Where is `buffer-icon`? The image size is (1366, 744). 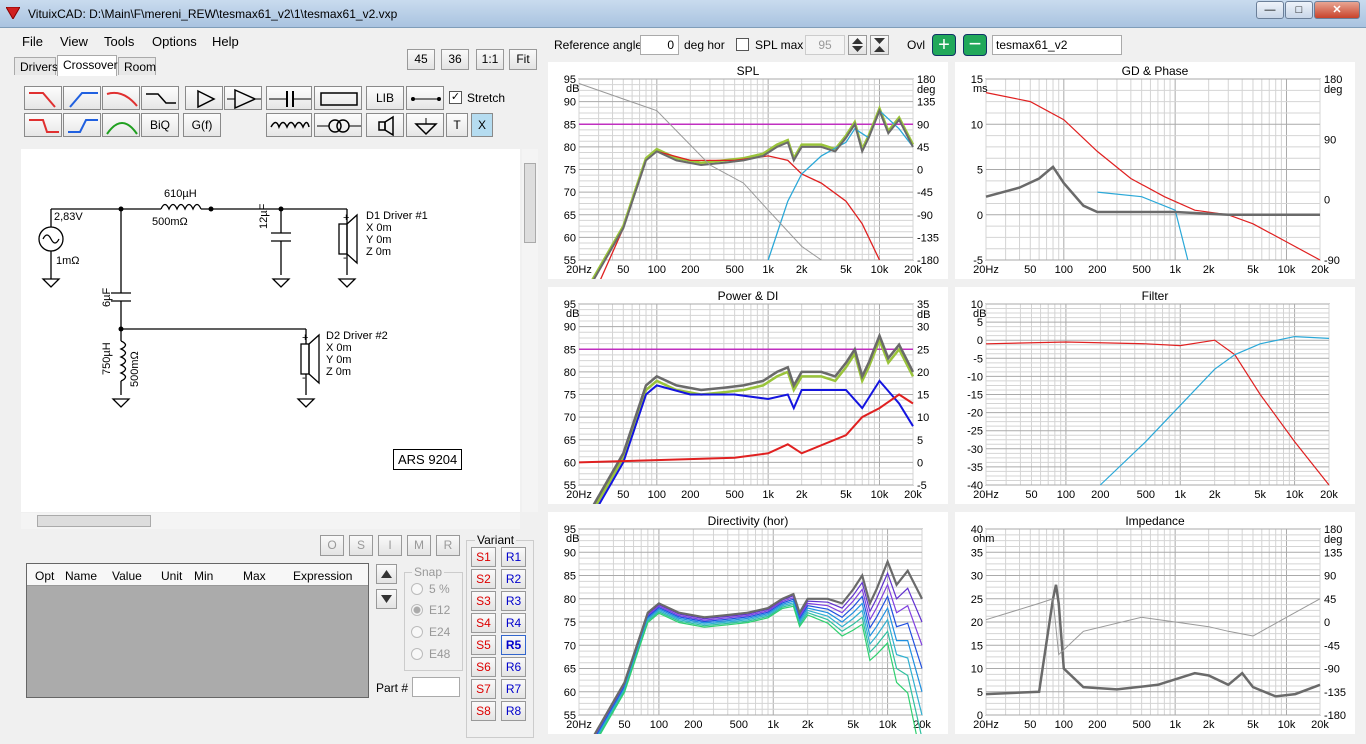 buffer-icon is located at coordinates (204, 98).